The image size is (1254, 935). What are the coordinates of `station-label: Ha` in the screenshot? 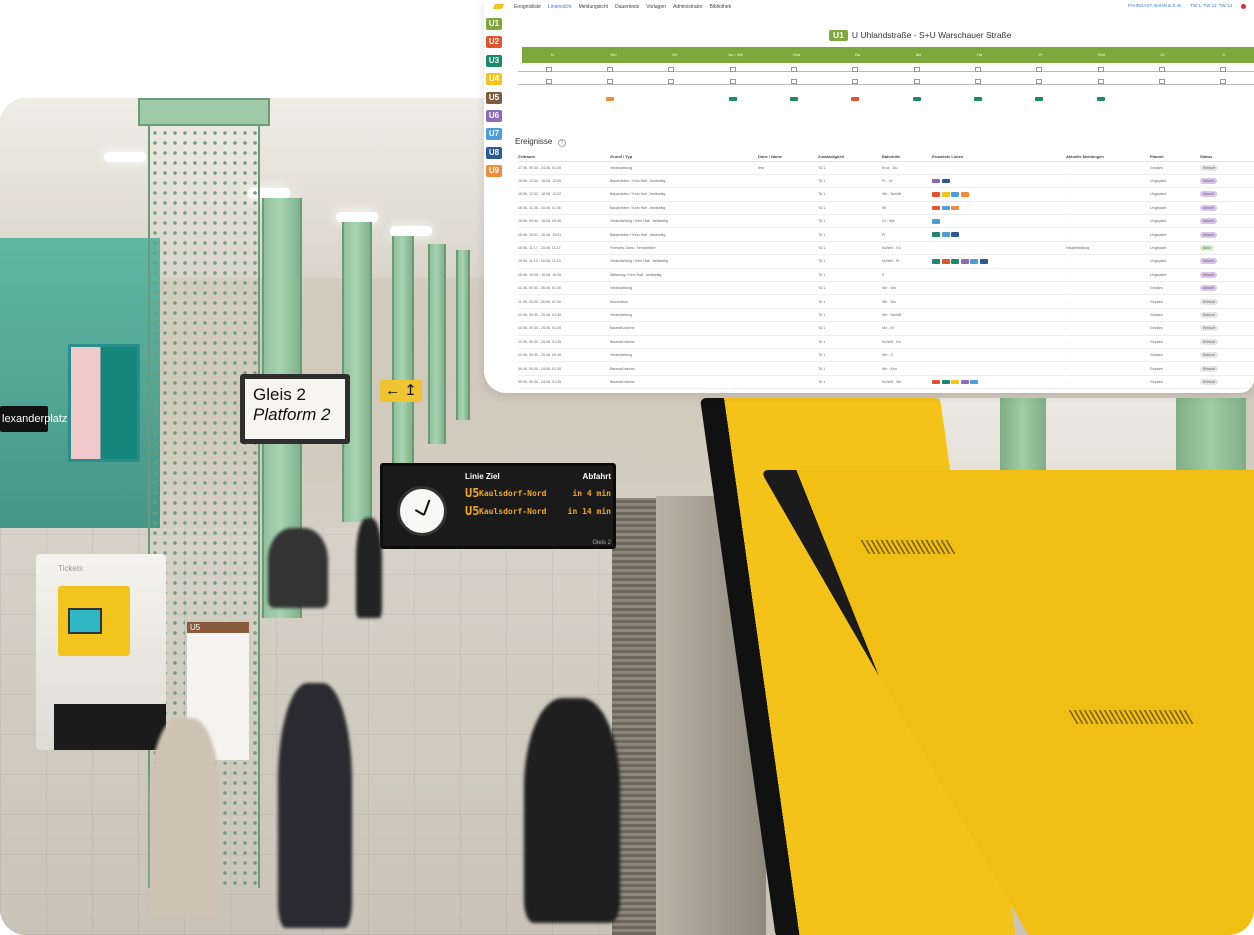 It's located at (979, 55).